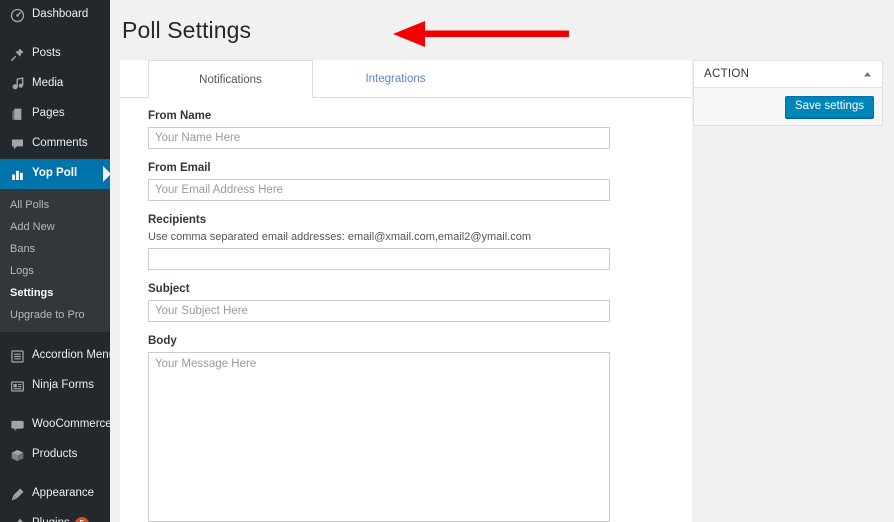  What do you see at coordinates (169, 289) in the screenshot?
I see `subject-label: Subject` at bounding box center [169, 289].